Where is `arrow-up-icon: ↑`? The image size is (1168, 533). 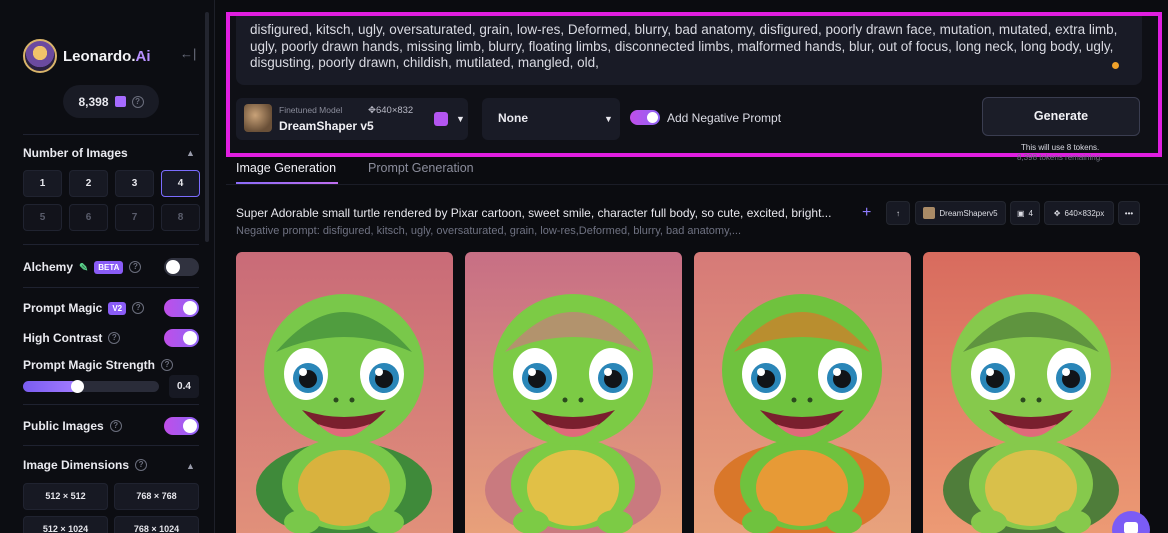 arrow-up-icon: ↑ is located at coordinates (898, 213).